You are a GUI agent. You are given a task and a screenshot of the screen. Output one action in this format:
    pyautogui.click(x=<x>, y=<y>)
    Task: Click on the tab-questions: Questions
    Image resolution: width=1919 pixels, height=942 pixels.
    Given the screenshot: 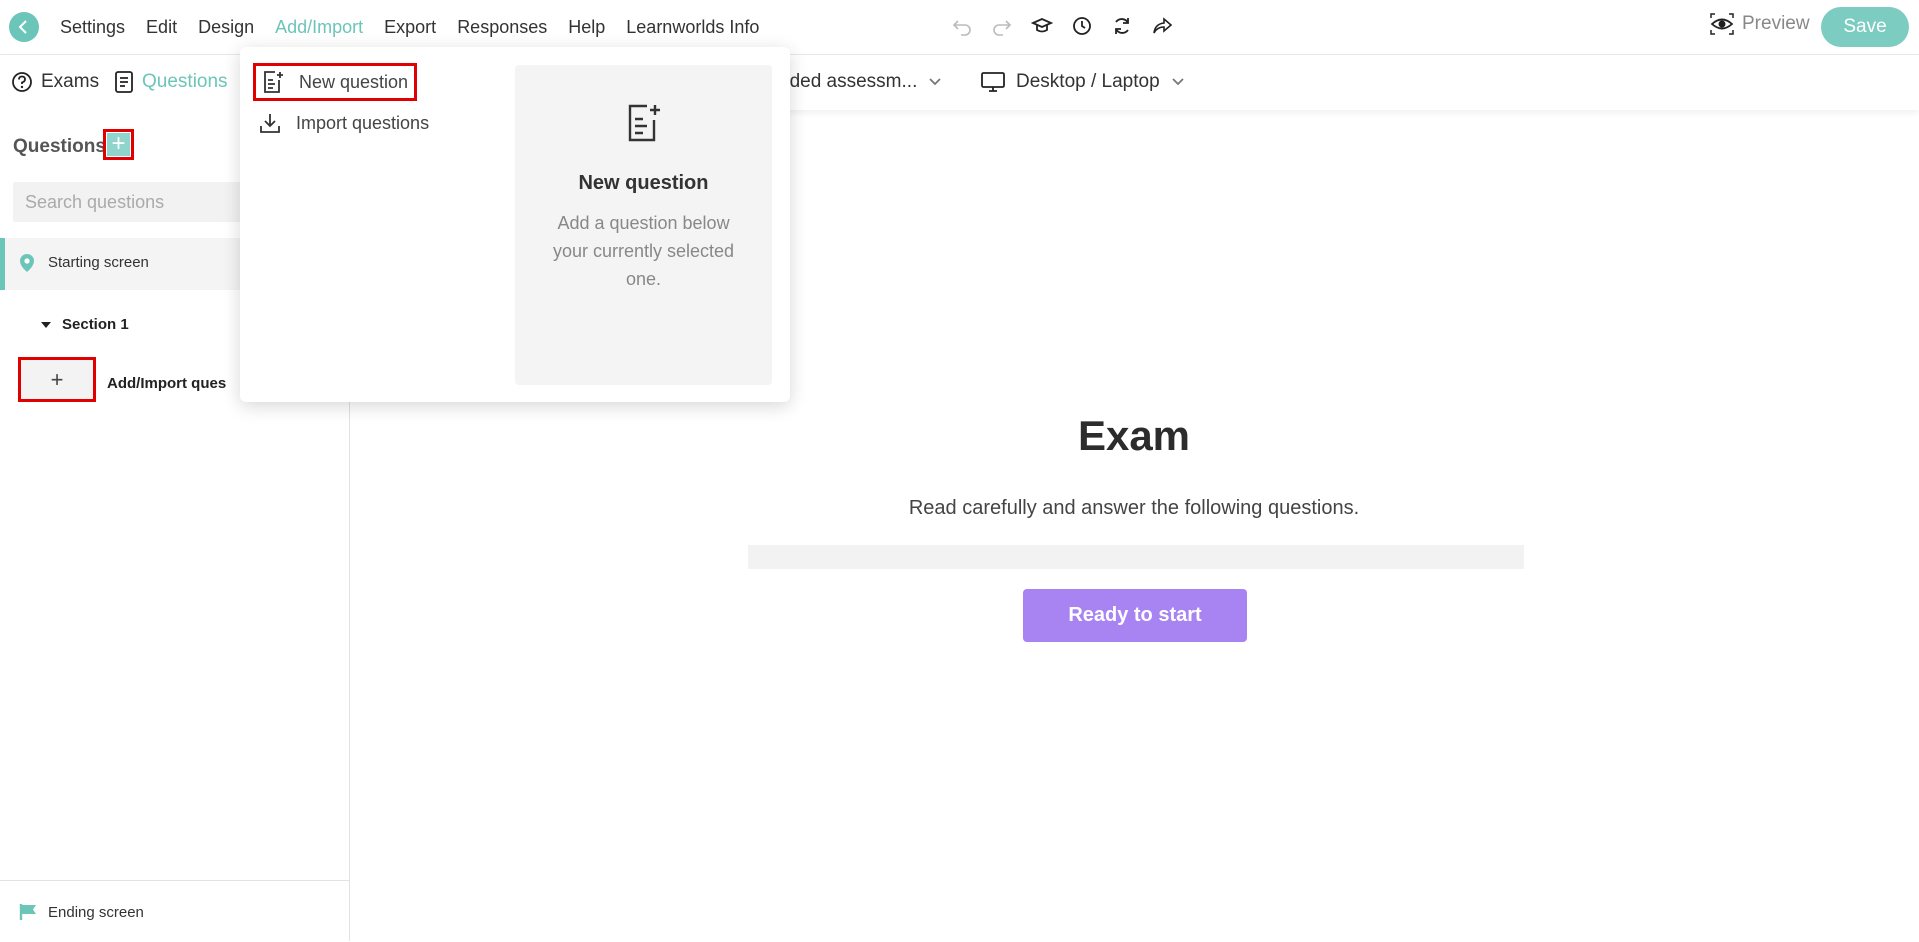 What is the action you would take?
    pyautogui.click(x=171, y=82)
    